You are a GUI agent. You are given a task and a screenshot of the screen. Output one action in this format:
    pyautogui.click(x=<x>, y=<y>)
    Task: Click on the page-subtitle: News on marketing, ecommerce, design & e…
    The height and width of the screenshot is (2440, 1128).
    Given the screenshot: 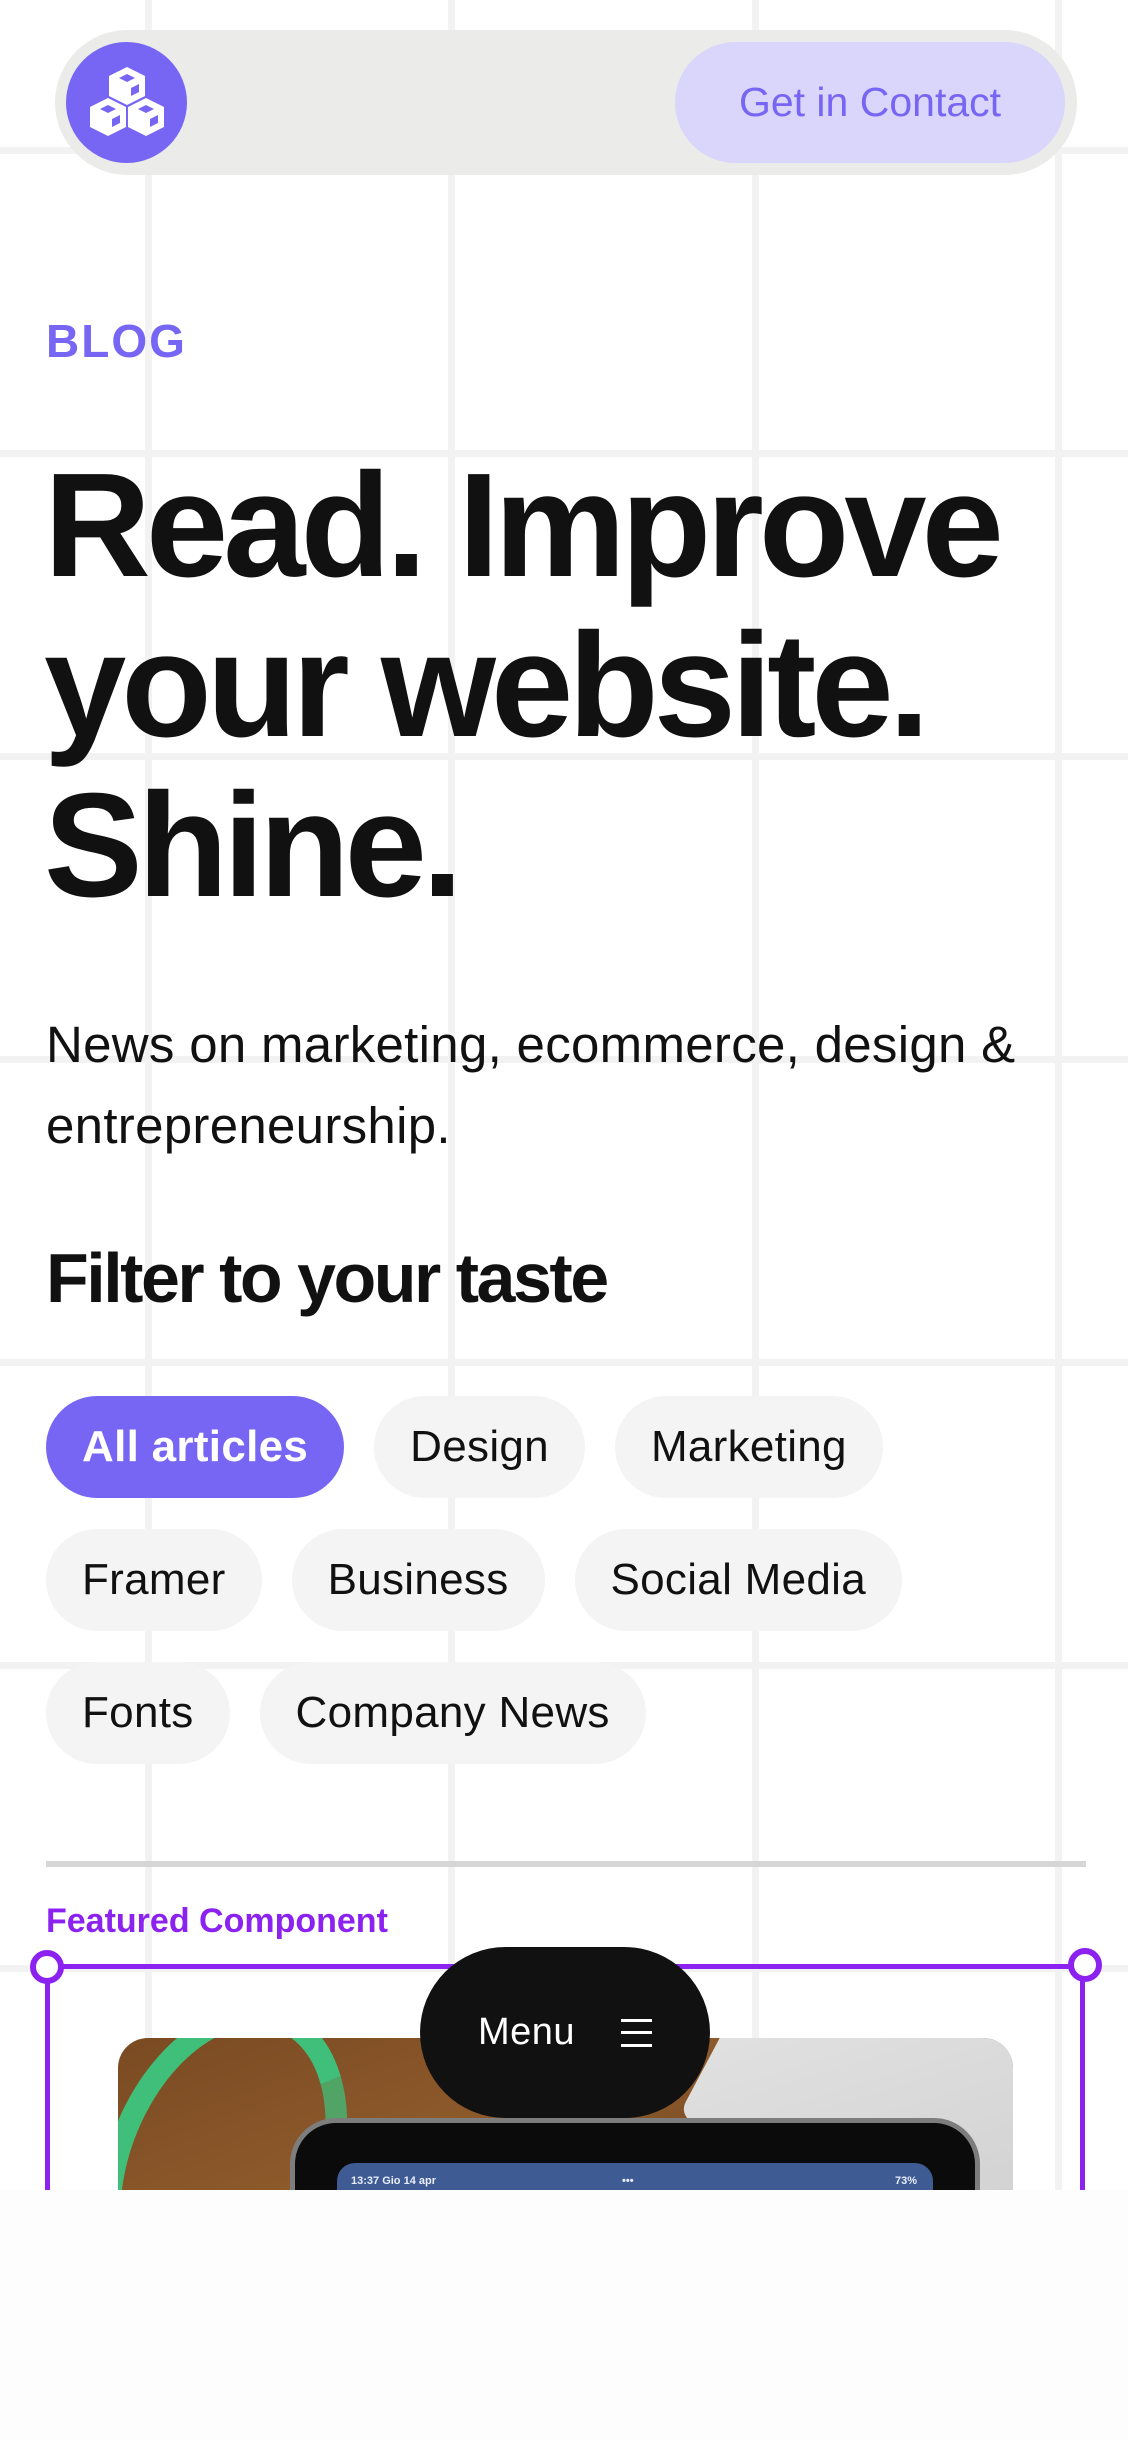 What is the action you would take?
    pyautogui.click(x=531, y=1085)
    